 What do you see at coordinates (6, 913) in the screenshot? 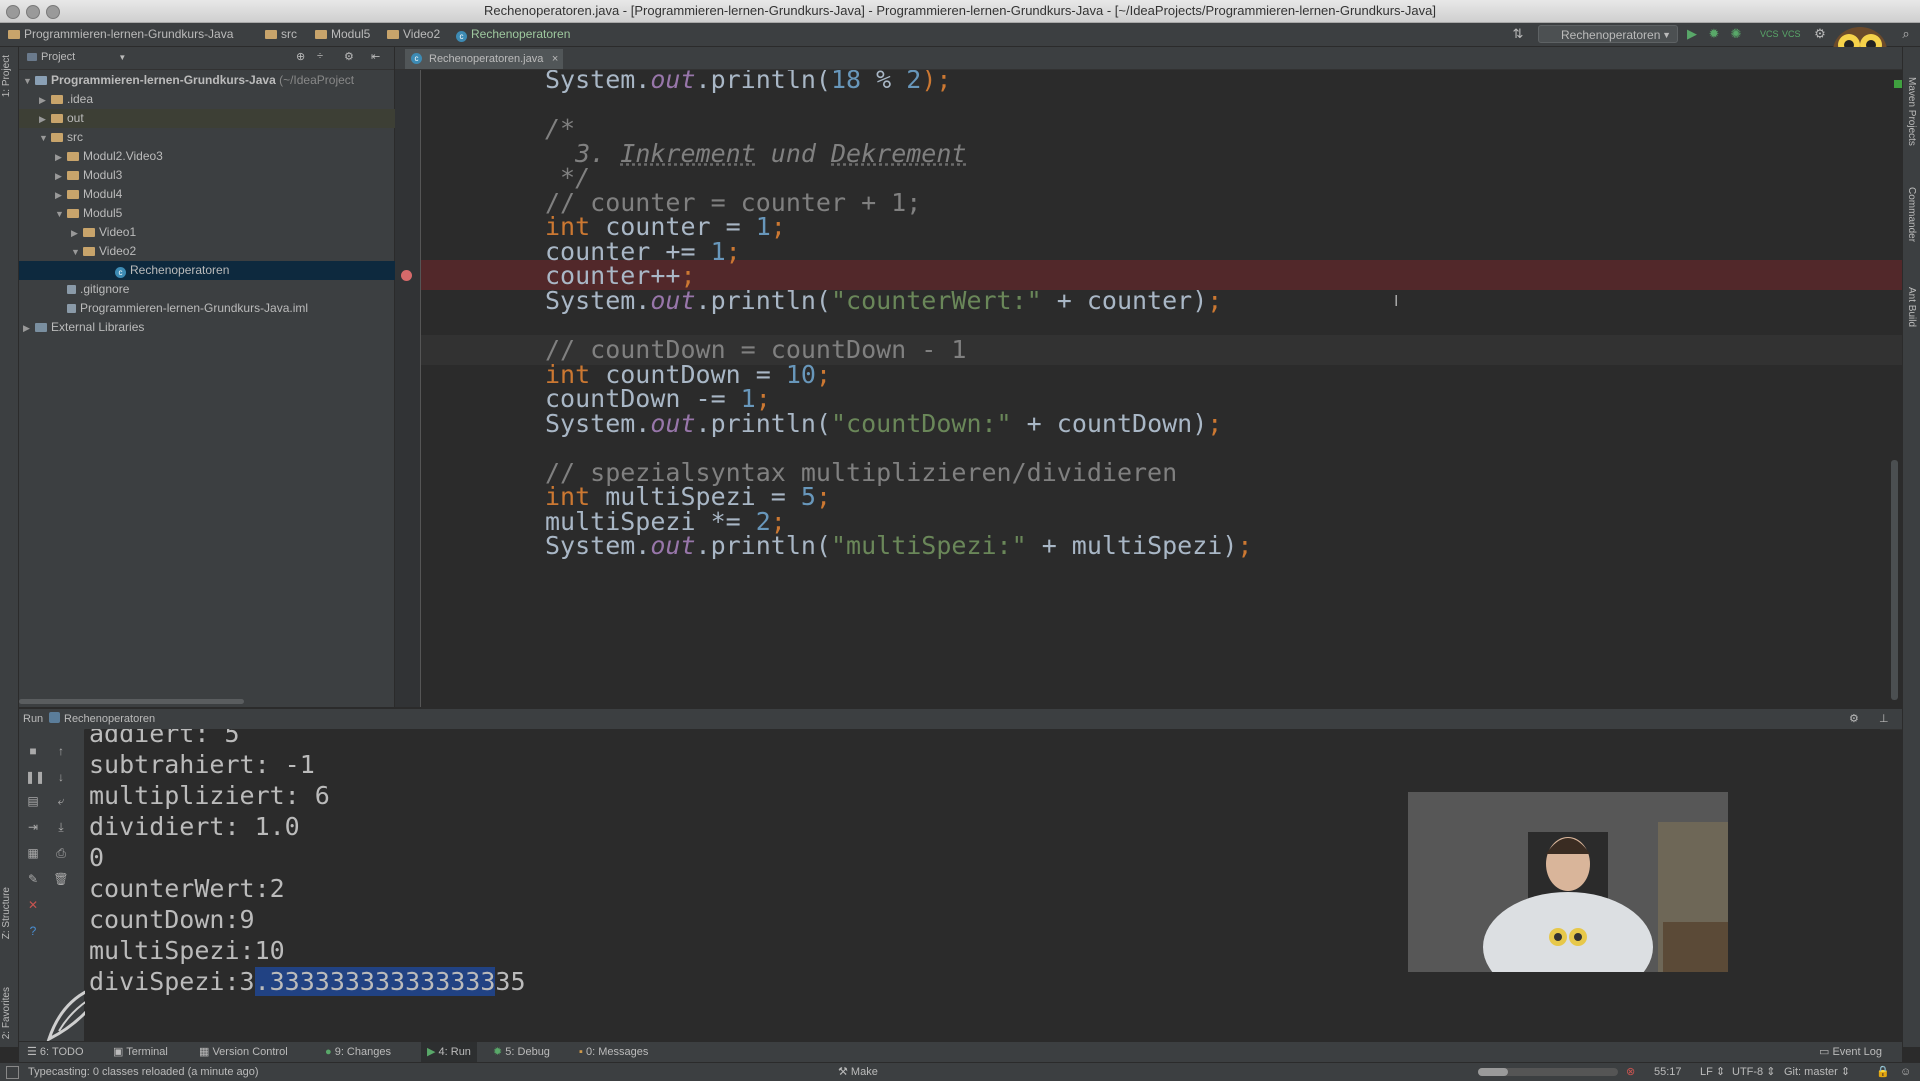
I see `tab-structure: Z: Structure` at bounding box center [6, 913].